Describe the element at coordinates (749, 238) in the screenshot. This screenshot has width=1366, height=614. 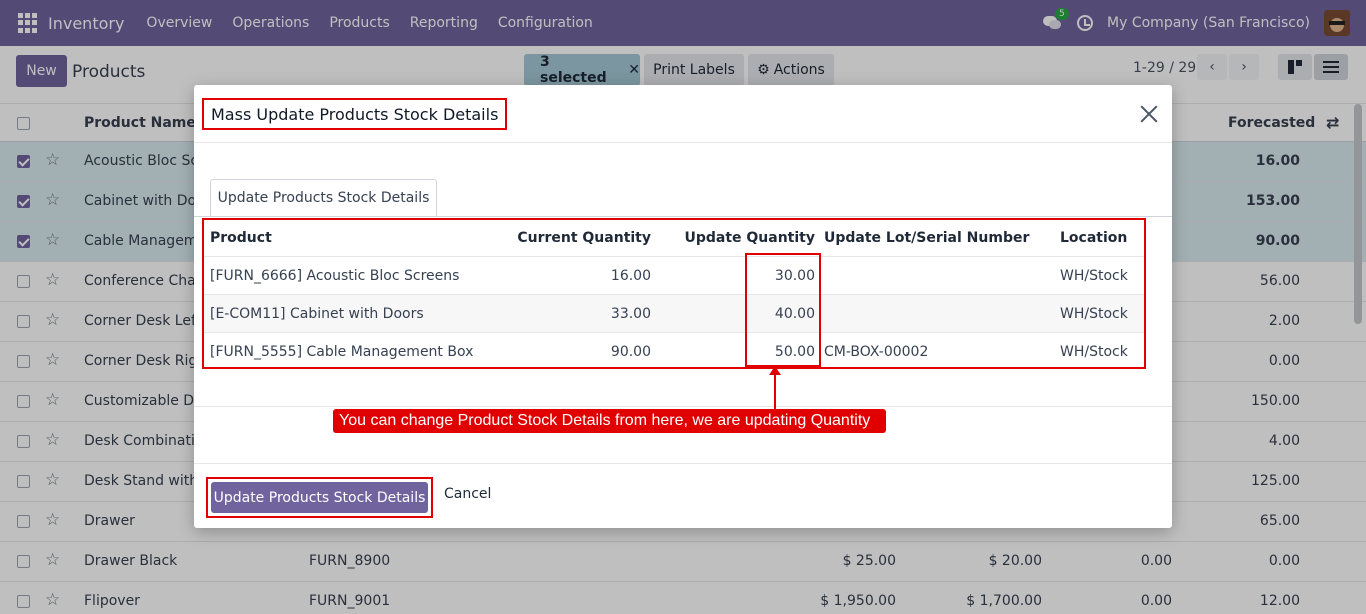
I see `col-update-quantity: Update Quantity` at that location.